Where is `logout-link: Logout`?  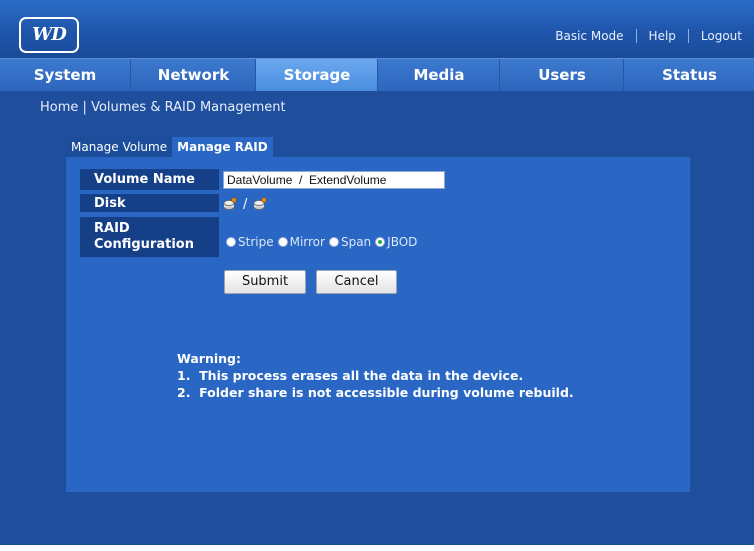
logout-link: Logout is located at coordinates (720, 36).